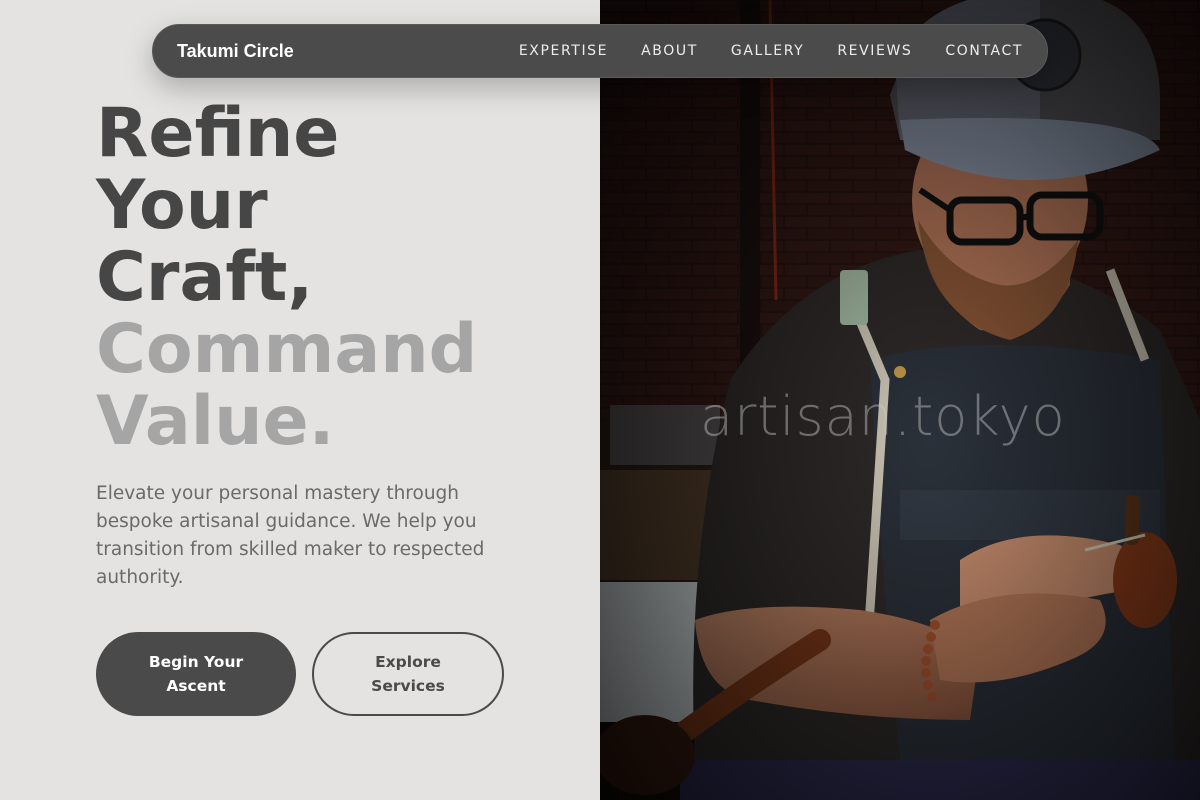 The image size is (1200, 800). I want to click on brand-logo: Takumi Circle, so click(235, 51).